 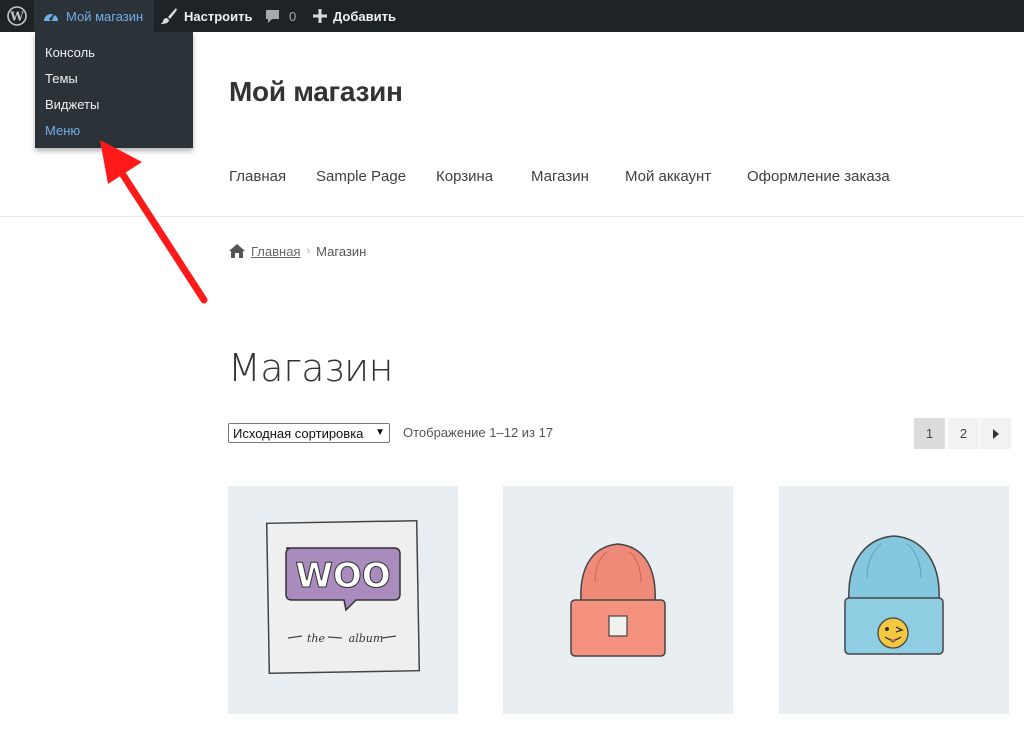 What do you see at coordinates (310, 368) in the screenshot?
I see `page-title: Магазин` at bounding box center [310, 368].